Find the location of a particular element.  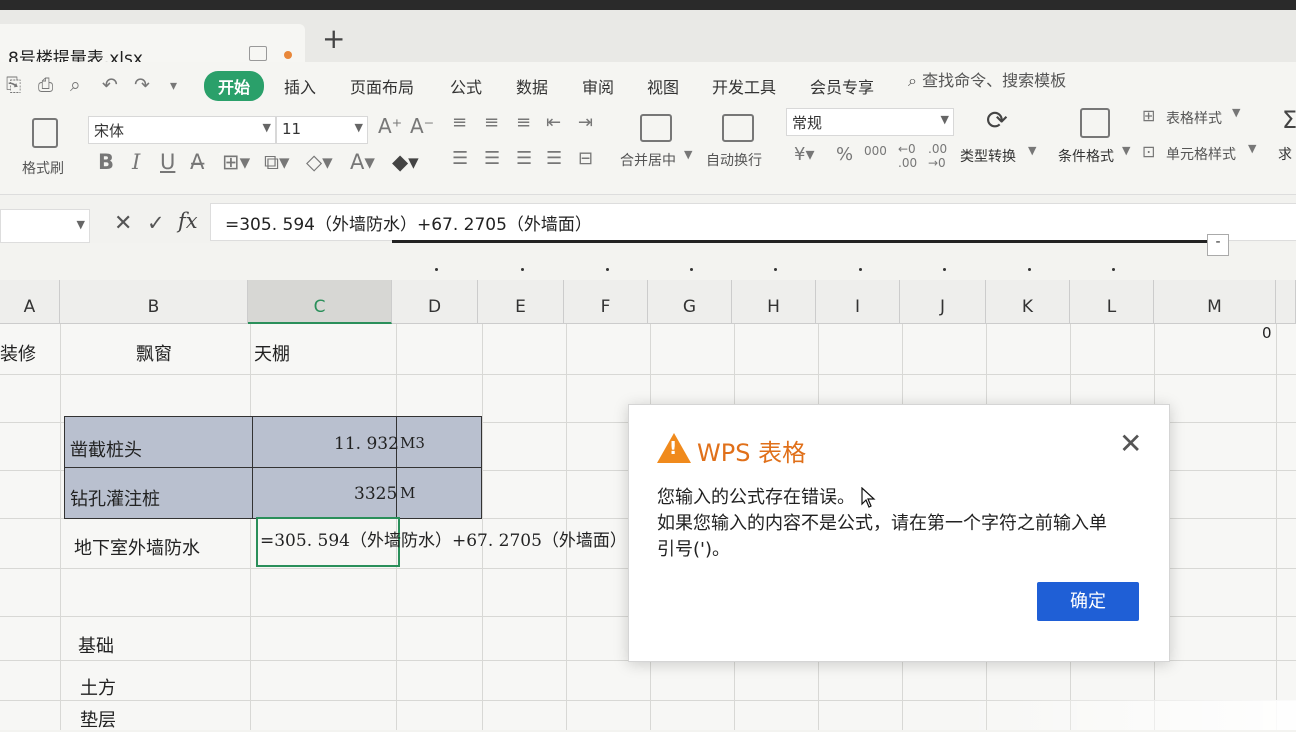

tab-view: 视图 is located at coordinates (663, 86).